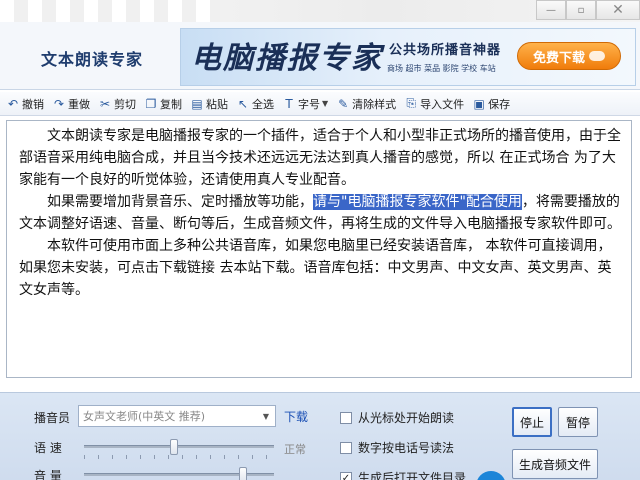 The width and height of the screenshot is (640, 480). Describe the element at coordinates (295, 449) in the screenshot. I see `speed-hint: 正常` at that location.